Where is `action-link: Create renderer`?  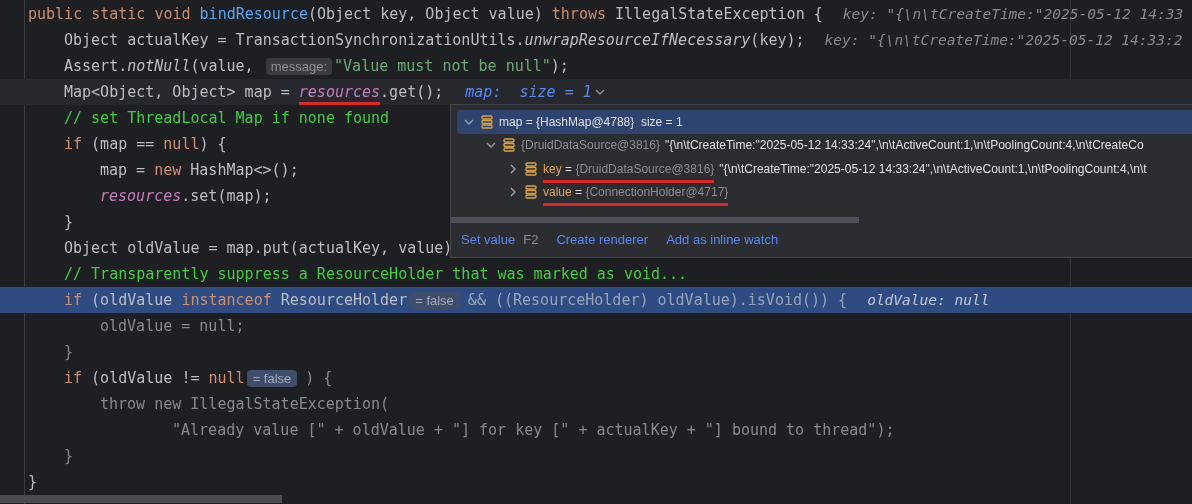
action-link: Create renderer is located at coordinates (602, 239).